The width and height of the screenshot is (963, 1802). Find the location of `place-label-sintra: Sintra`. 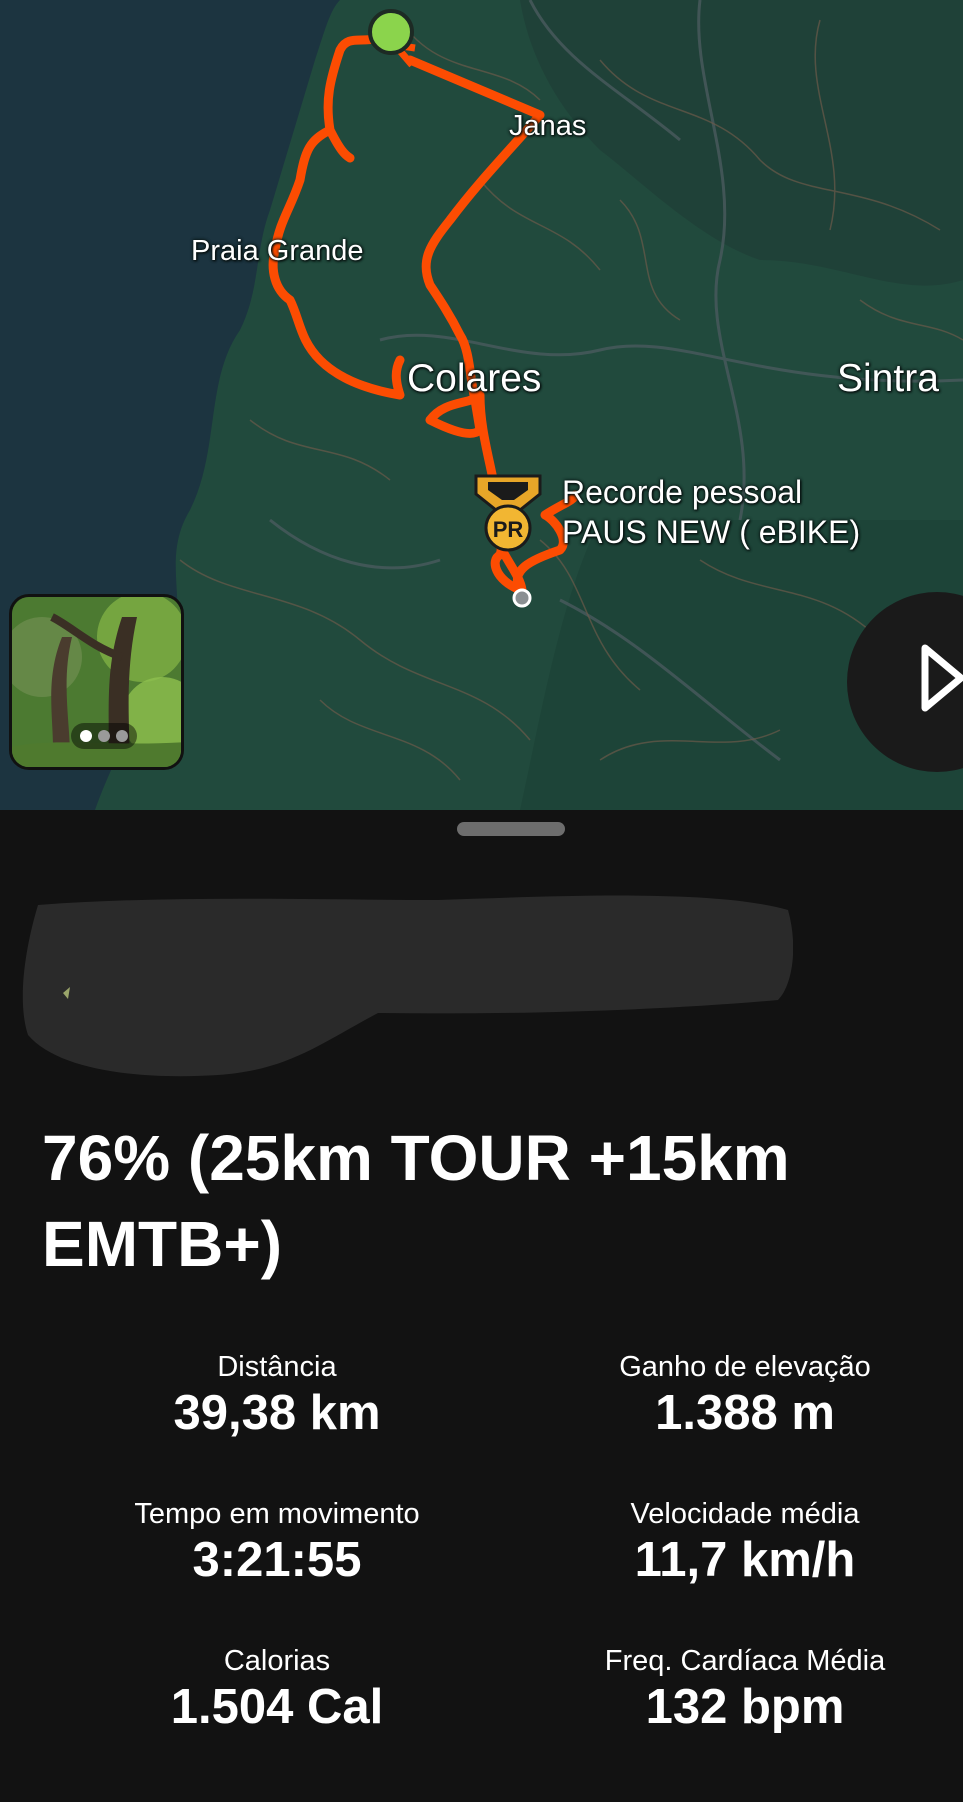

place-label-sintra: Sintra is located at coordinates (888, 378).